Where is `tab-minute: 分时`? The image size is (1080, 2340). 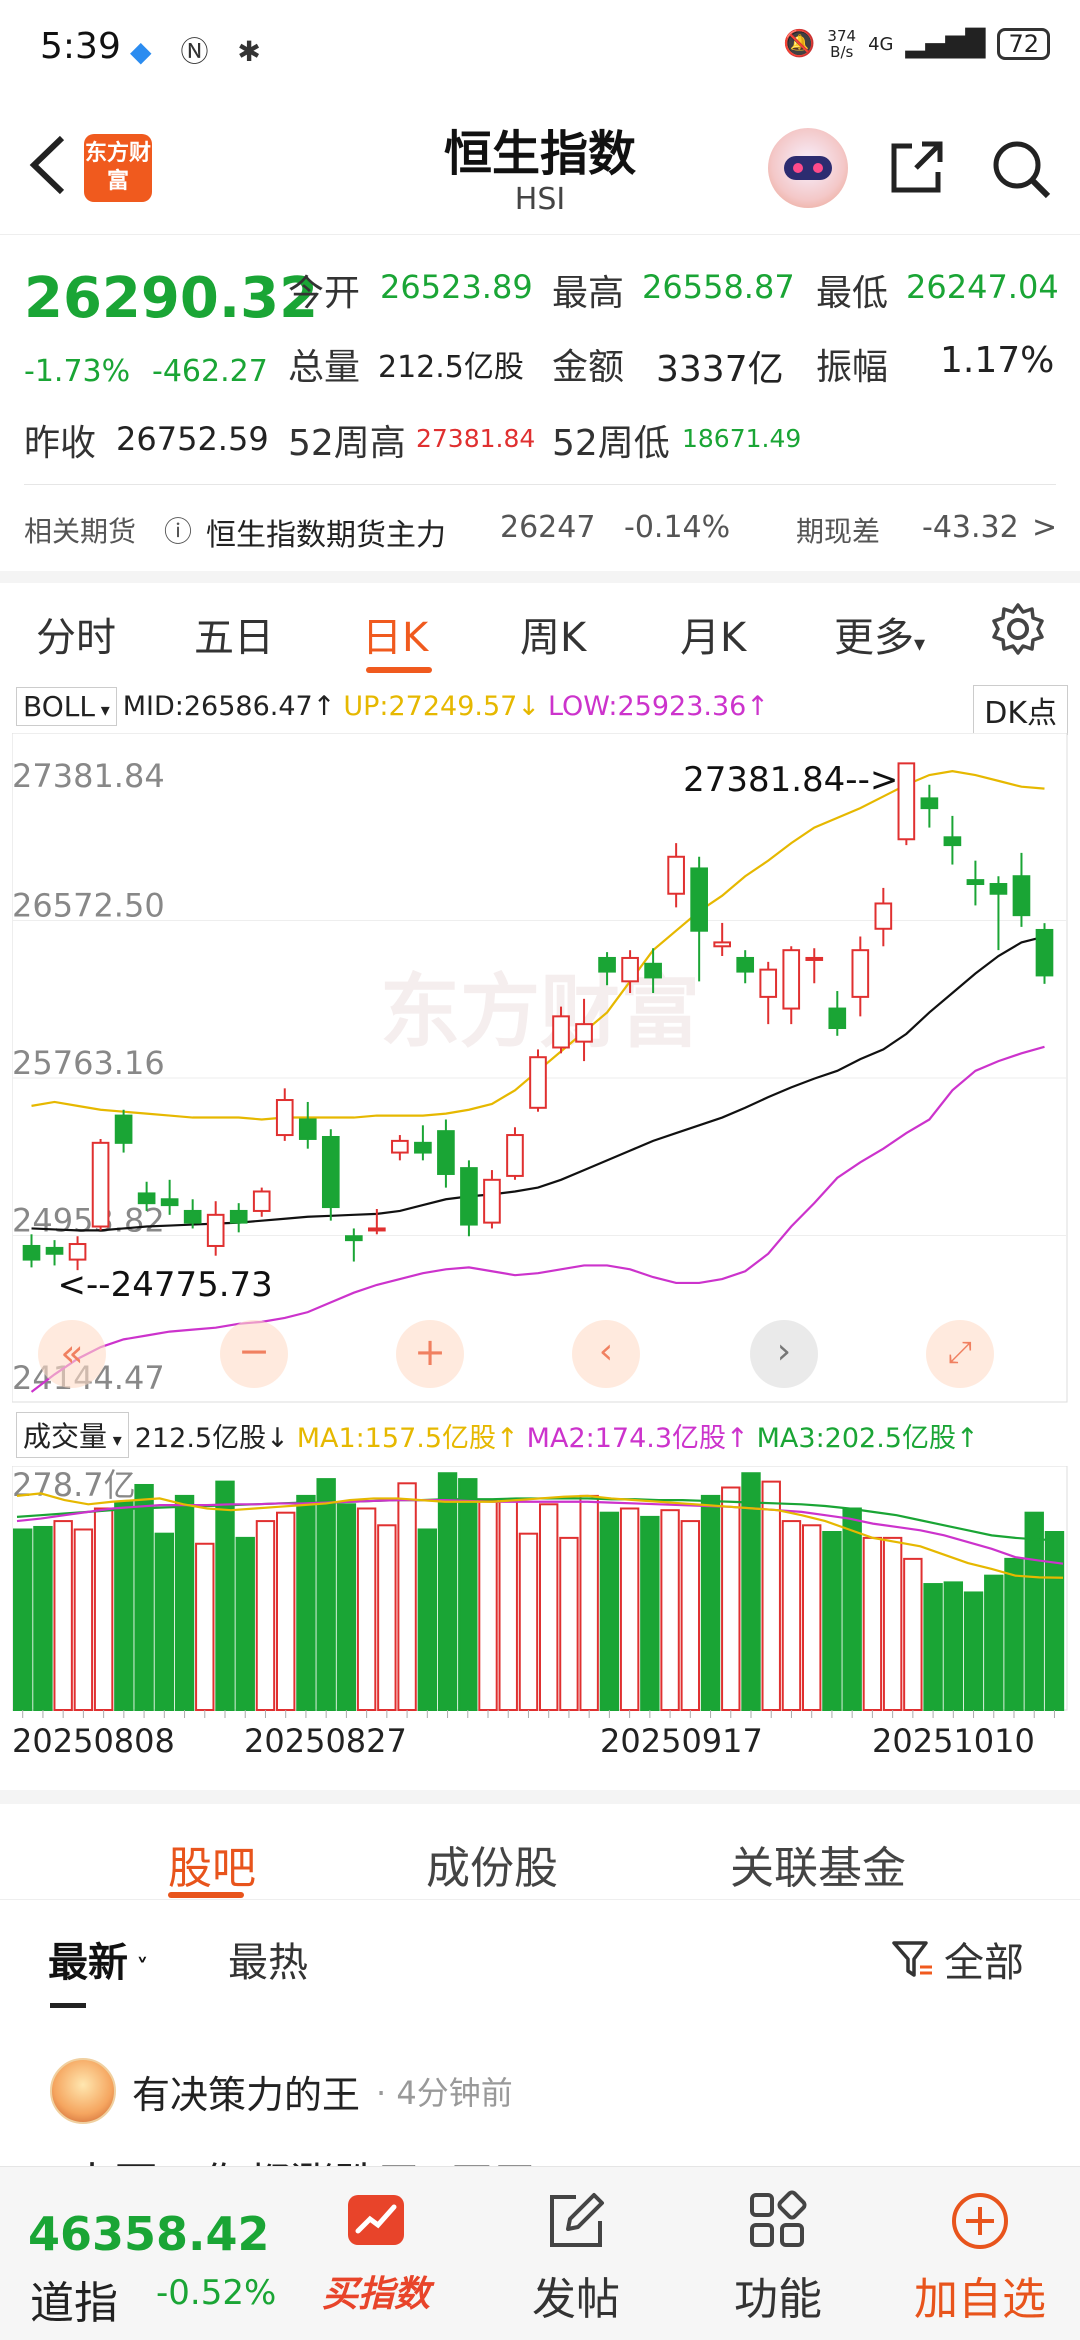
tab-minute: 分时 is located at coordinates (76, 634).